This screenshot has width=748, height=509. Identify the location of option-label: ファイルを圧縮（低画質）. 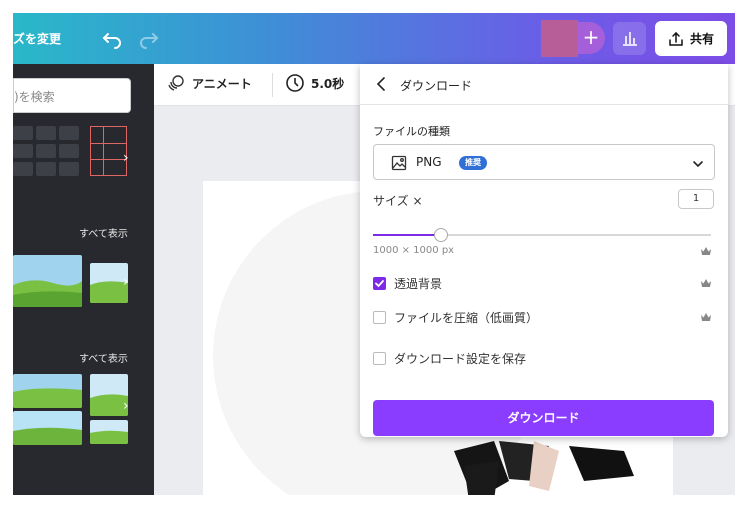
(466, 318).